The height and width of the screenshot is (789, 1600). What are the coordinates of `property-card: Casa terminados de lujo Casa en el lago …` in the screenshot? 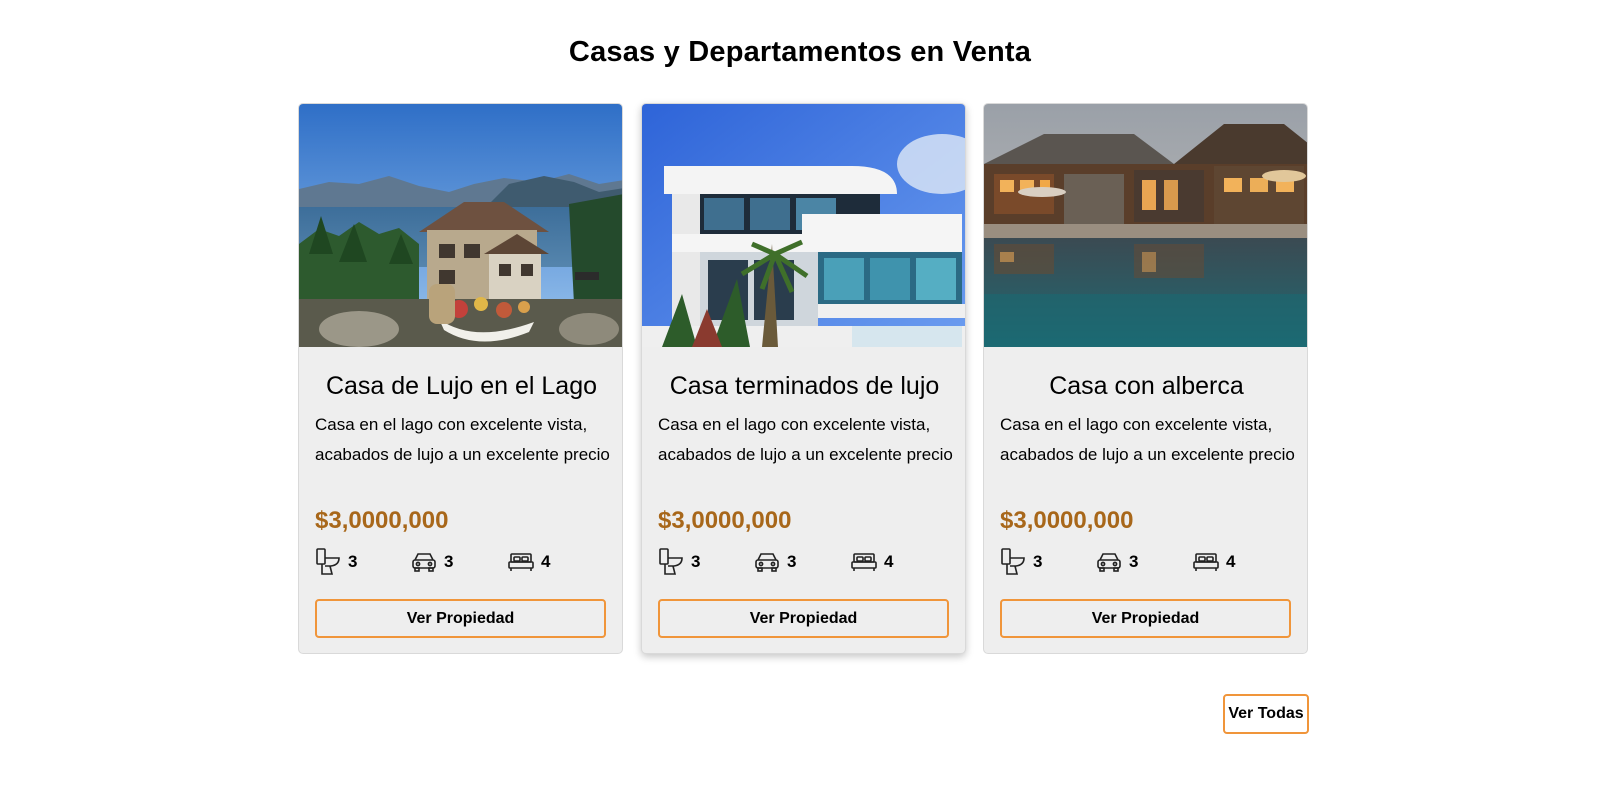 It's located at (803, 378).